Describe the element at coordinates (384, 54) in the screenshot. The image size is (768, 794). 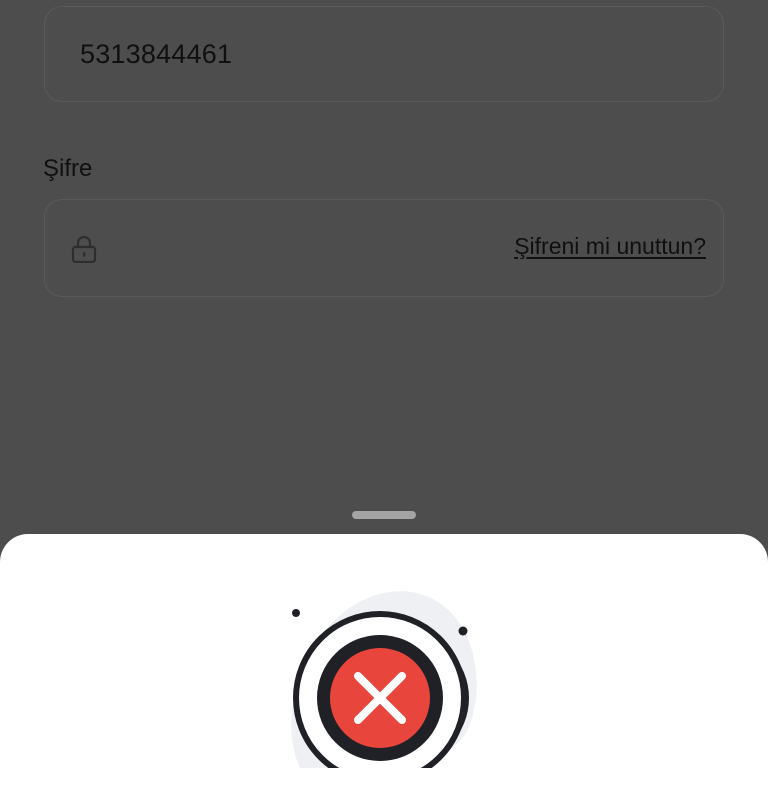
I see `phone-field: 5313844461` at that location.